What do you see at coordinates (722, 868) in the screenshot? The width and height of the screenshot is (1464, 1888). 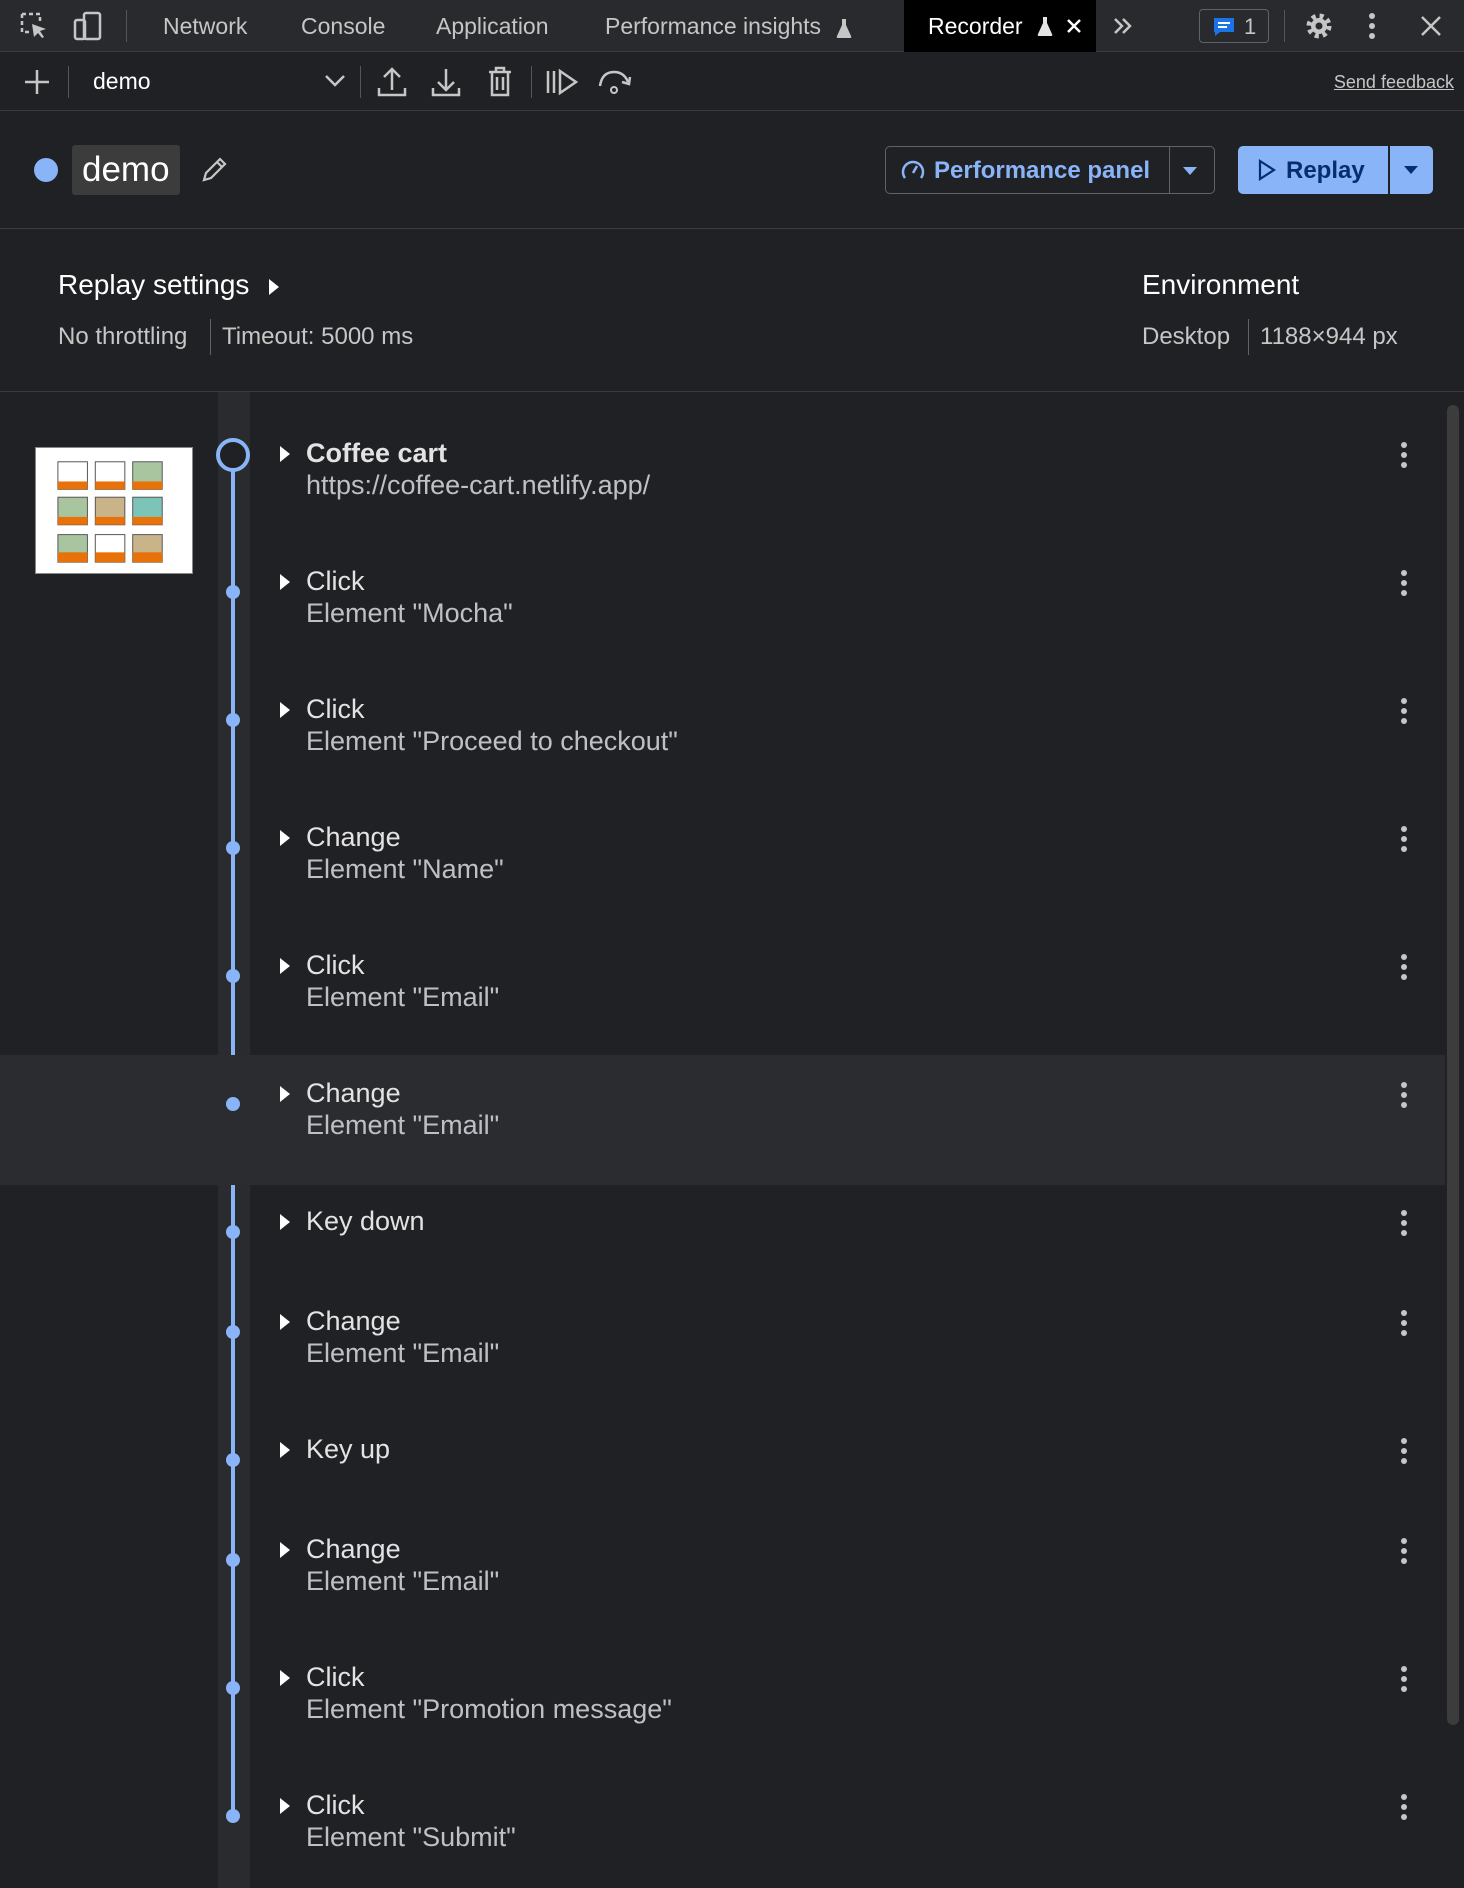 I see `step-item: Change Element "Name"` at bounding box center [722, 868].